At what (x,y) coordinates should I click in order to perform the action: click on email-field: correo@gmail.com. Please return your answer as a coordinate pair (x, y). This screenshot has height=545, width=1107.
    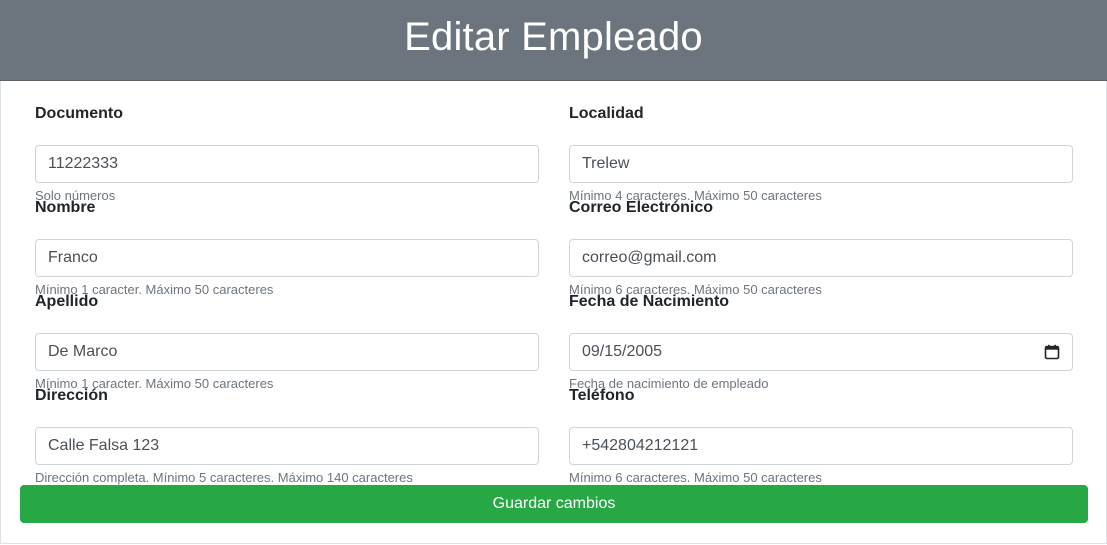
    Looking at the image, I should click on (821, 258).